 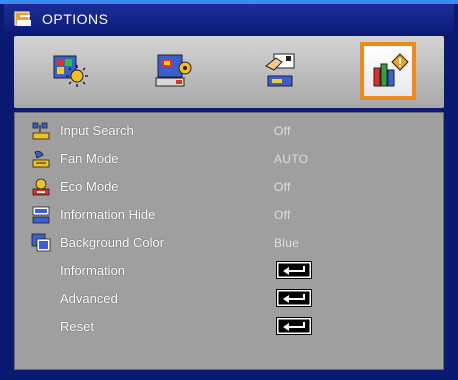 I want to click on tab-options, so click(x=388, y=71).